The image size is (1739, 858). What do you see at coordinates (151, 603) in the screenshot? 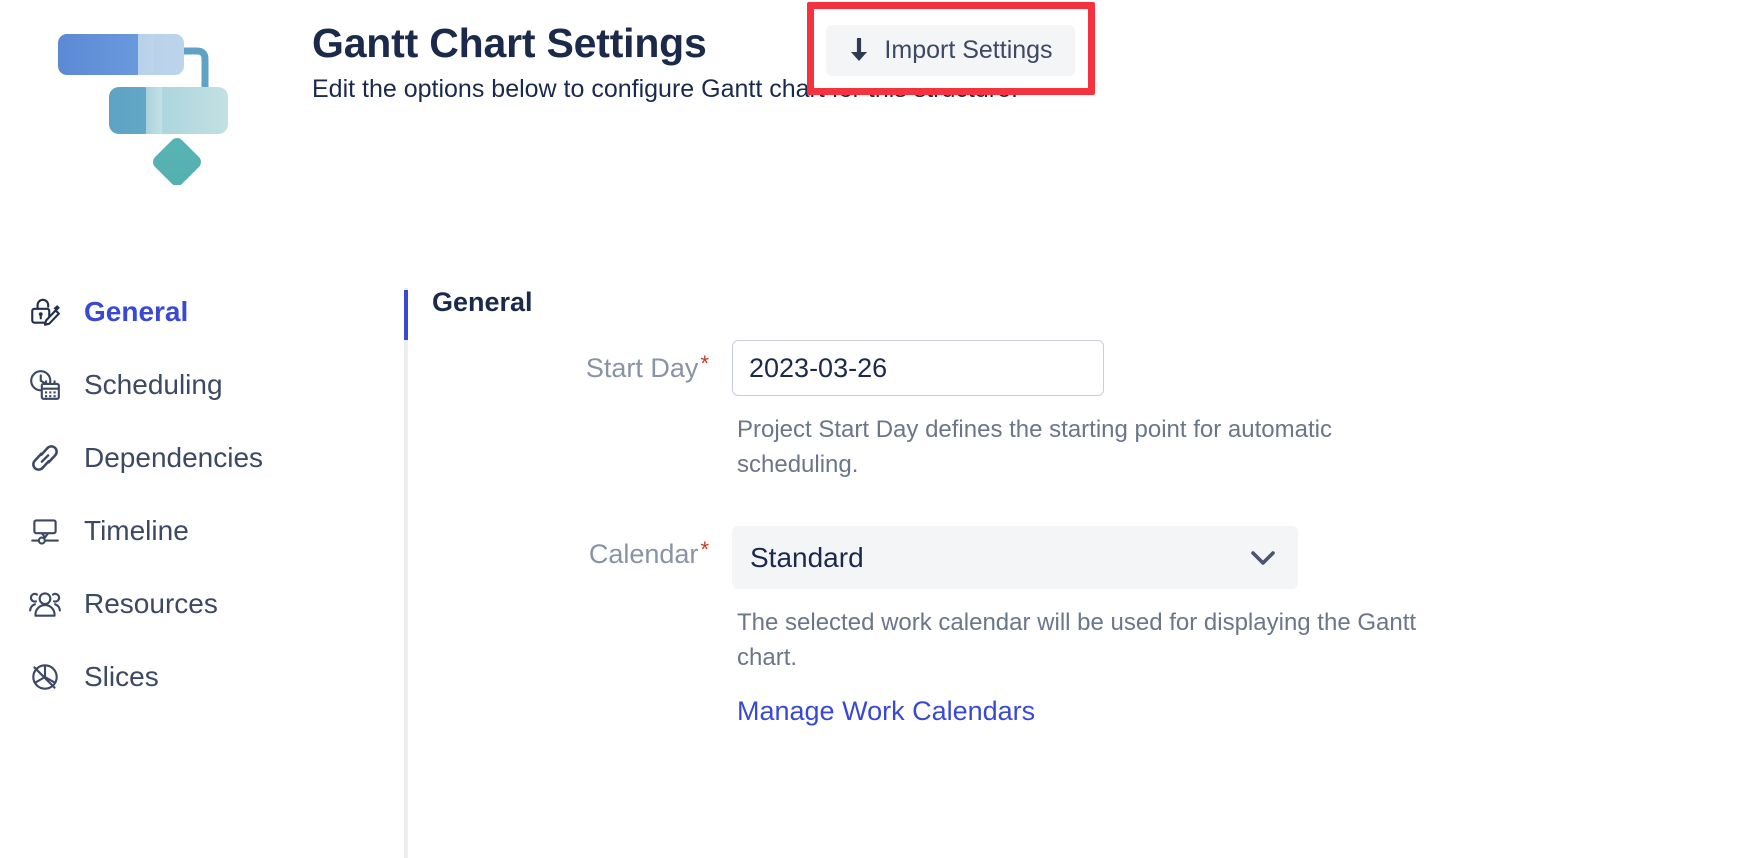
I see `sidebar-item-label: Resources` at bounding box center [151, 603].